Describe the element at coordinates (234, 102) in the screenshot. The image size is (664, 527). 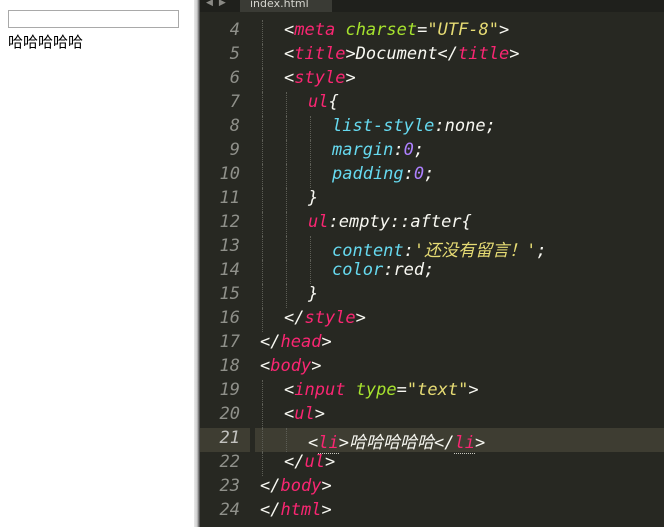
I see `line-number: 7` at that location.